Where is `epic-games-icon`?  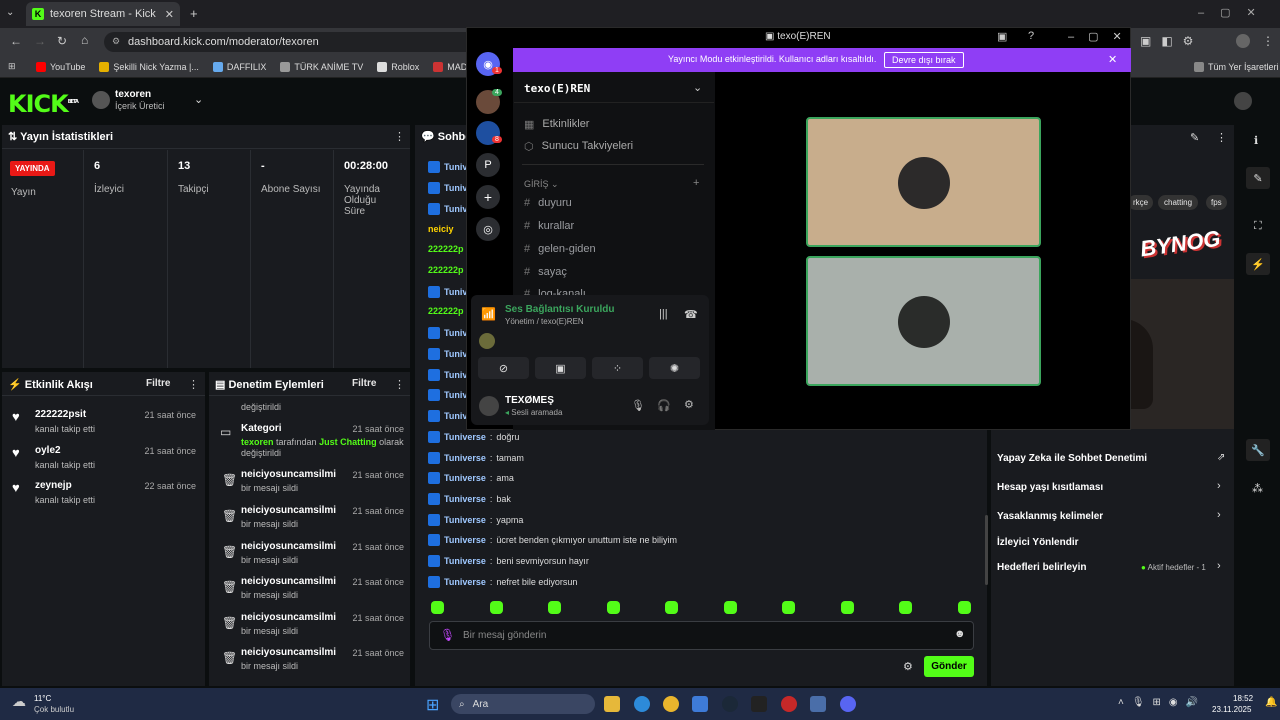 epic-games-icon is located at coordinates (759, 704).